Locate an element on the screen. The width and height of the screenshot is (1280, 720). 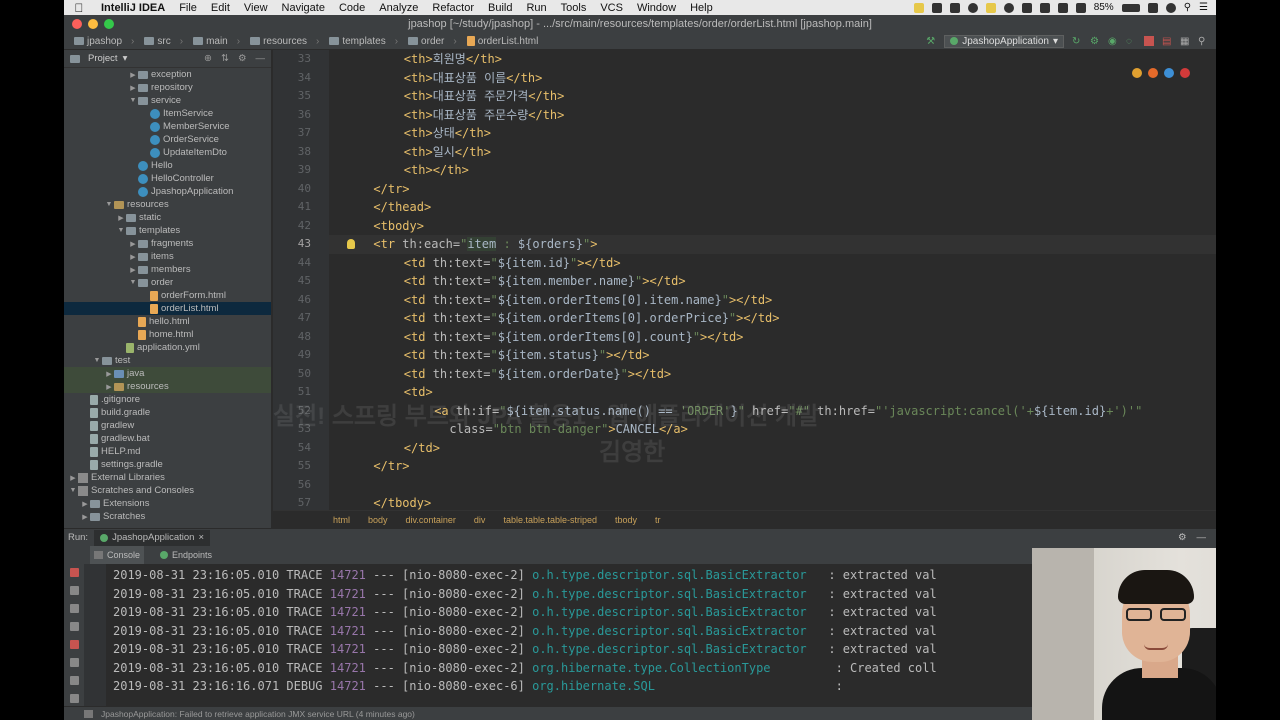
build-hammer-icon: ⚒ is located at coordinates (931, 41).